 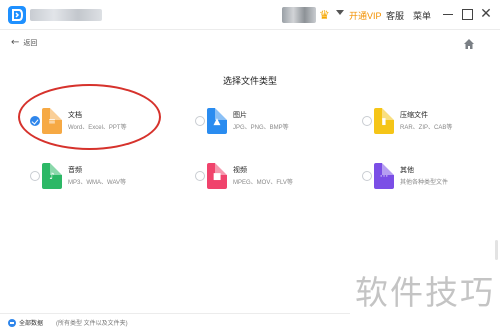 I want to click on minimize-icon, so click(x=448, y=14).